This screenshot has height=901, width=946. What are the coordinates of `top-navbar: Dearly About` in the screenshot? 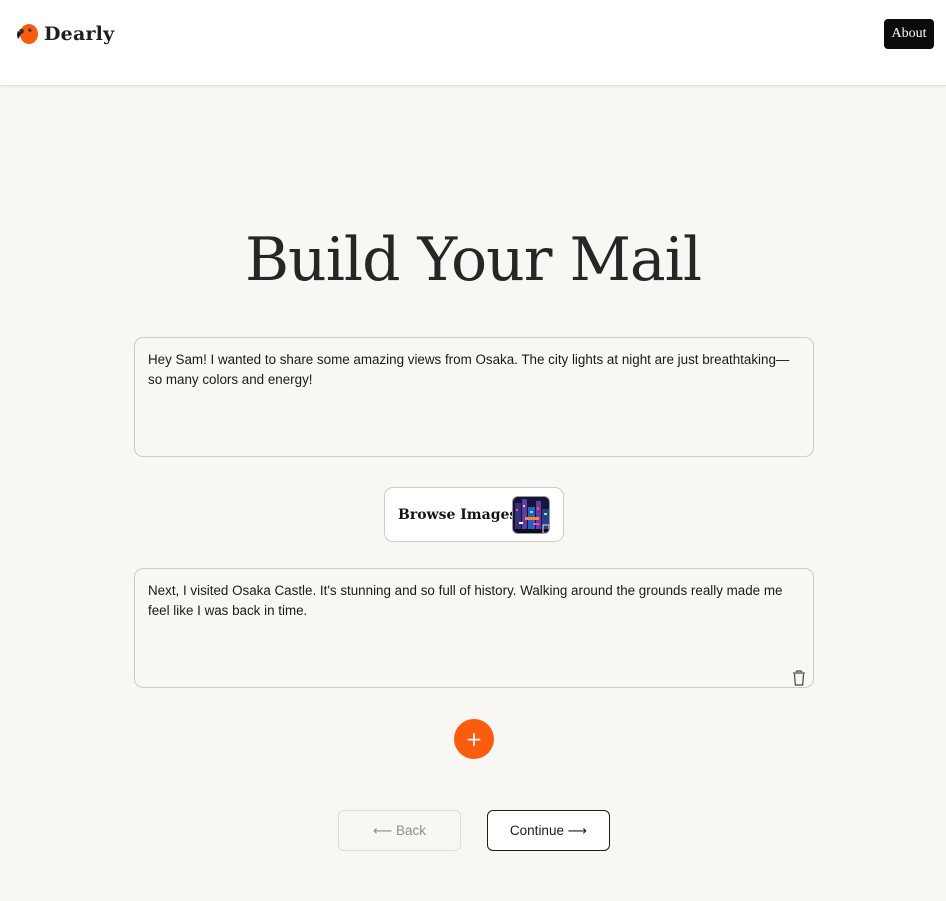 It's located at (473, 43).